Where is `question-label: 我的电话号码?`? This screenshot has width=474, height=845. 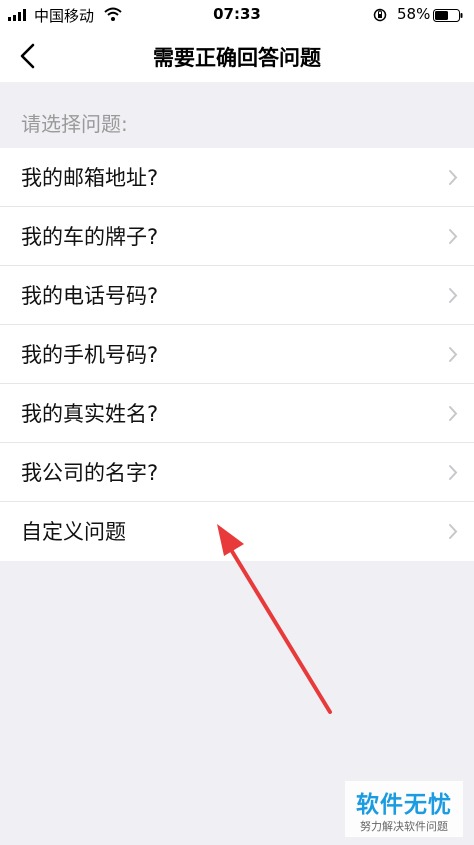 question-label: 我的电话号码? is located at coordinates (90, 296).